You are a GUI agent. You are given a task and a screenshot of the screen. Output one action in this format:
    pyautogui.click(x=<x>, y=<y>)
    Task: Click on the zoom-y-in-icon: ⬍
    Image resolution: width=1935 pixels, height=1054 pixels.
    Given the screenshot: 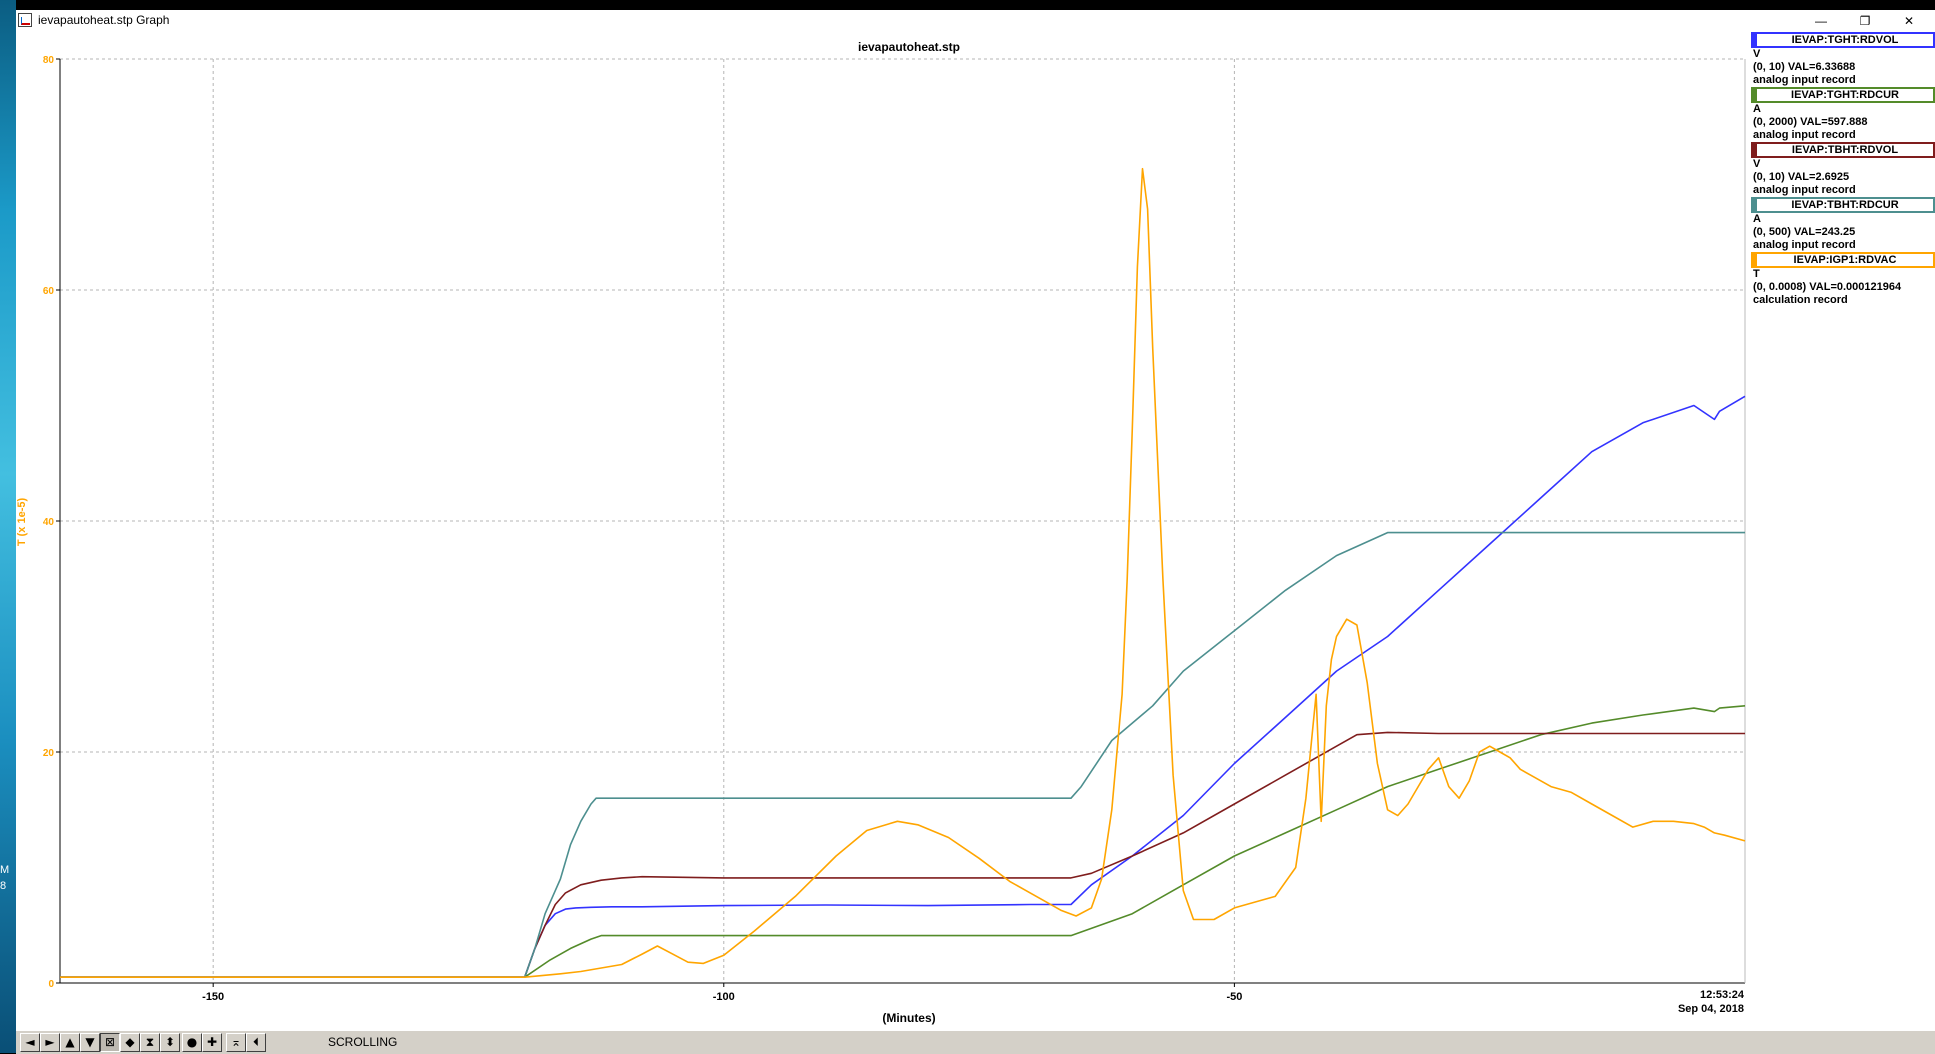 What is the action you would take?
    pyautogui.click(x=170, y=1042)
    